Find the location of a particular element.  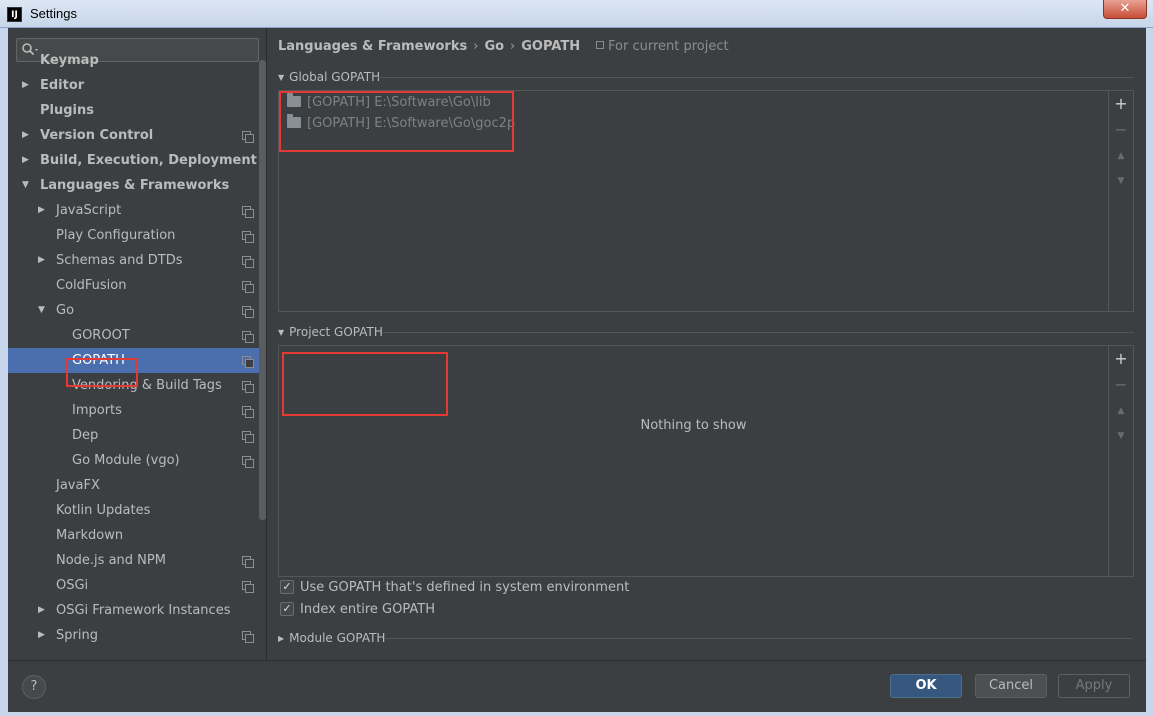

sidebar-item-play-configuration: Play Configuration is located at coordinates (133, 235).